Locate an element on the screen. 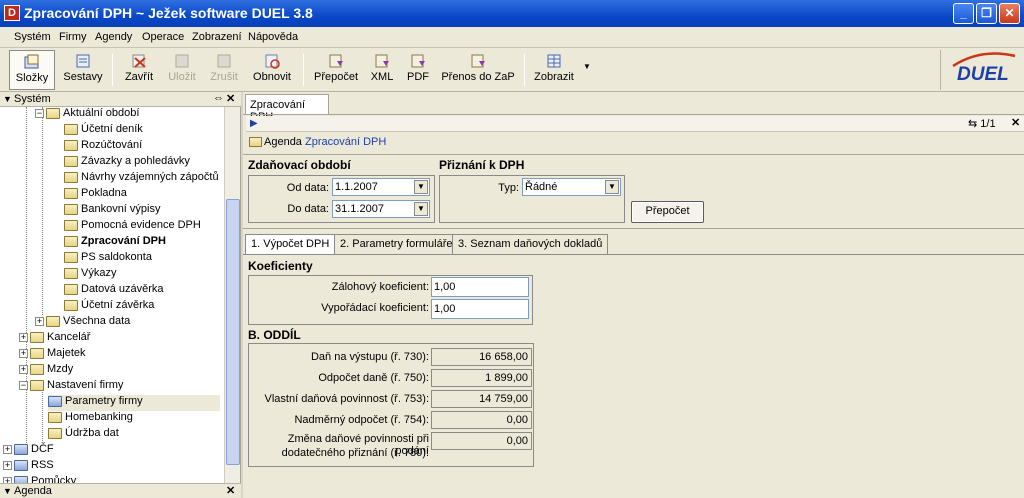  tree-item-label: Účetní deník is located at coordinates (112, 129).